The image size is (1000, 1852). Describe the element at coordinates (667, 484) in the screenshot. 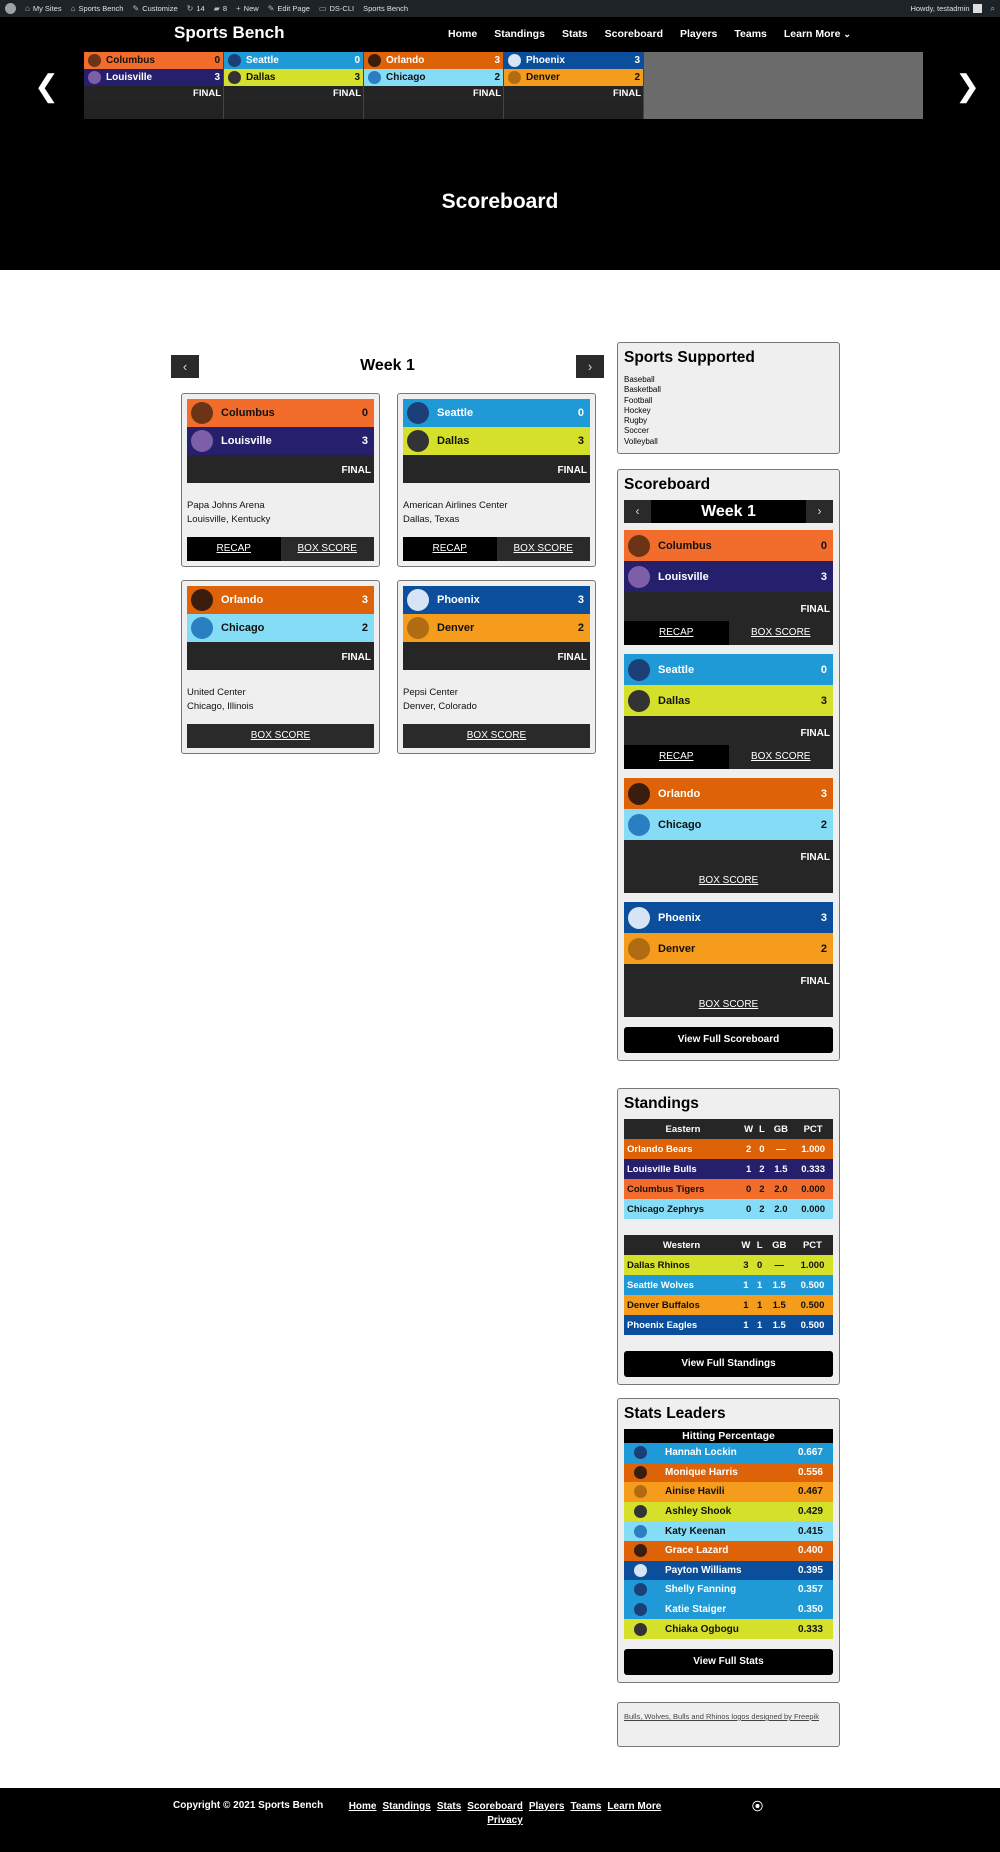

I see `widget-title: Scoreboard` at that location.